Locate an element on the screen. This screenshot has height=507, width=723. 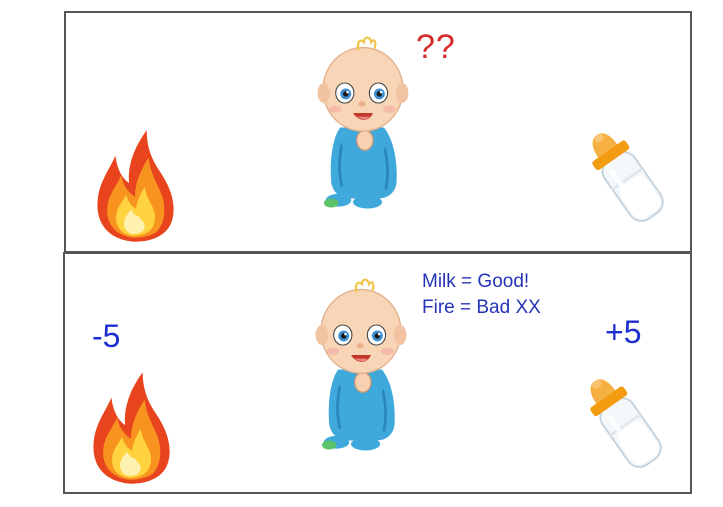
question-marks: ?? is located at coordinates (436, 47).